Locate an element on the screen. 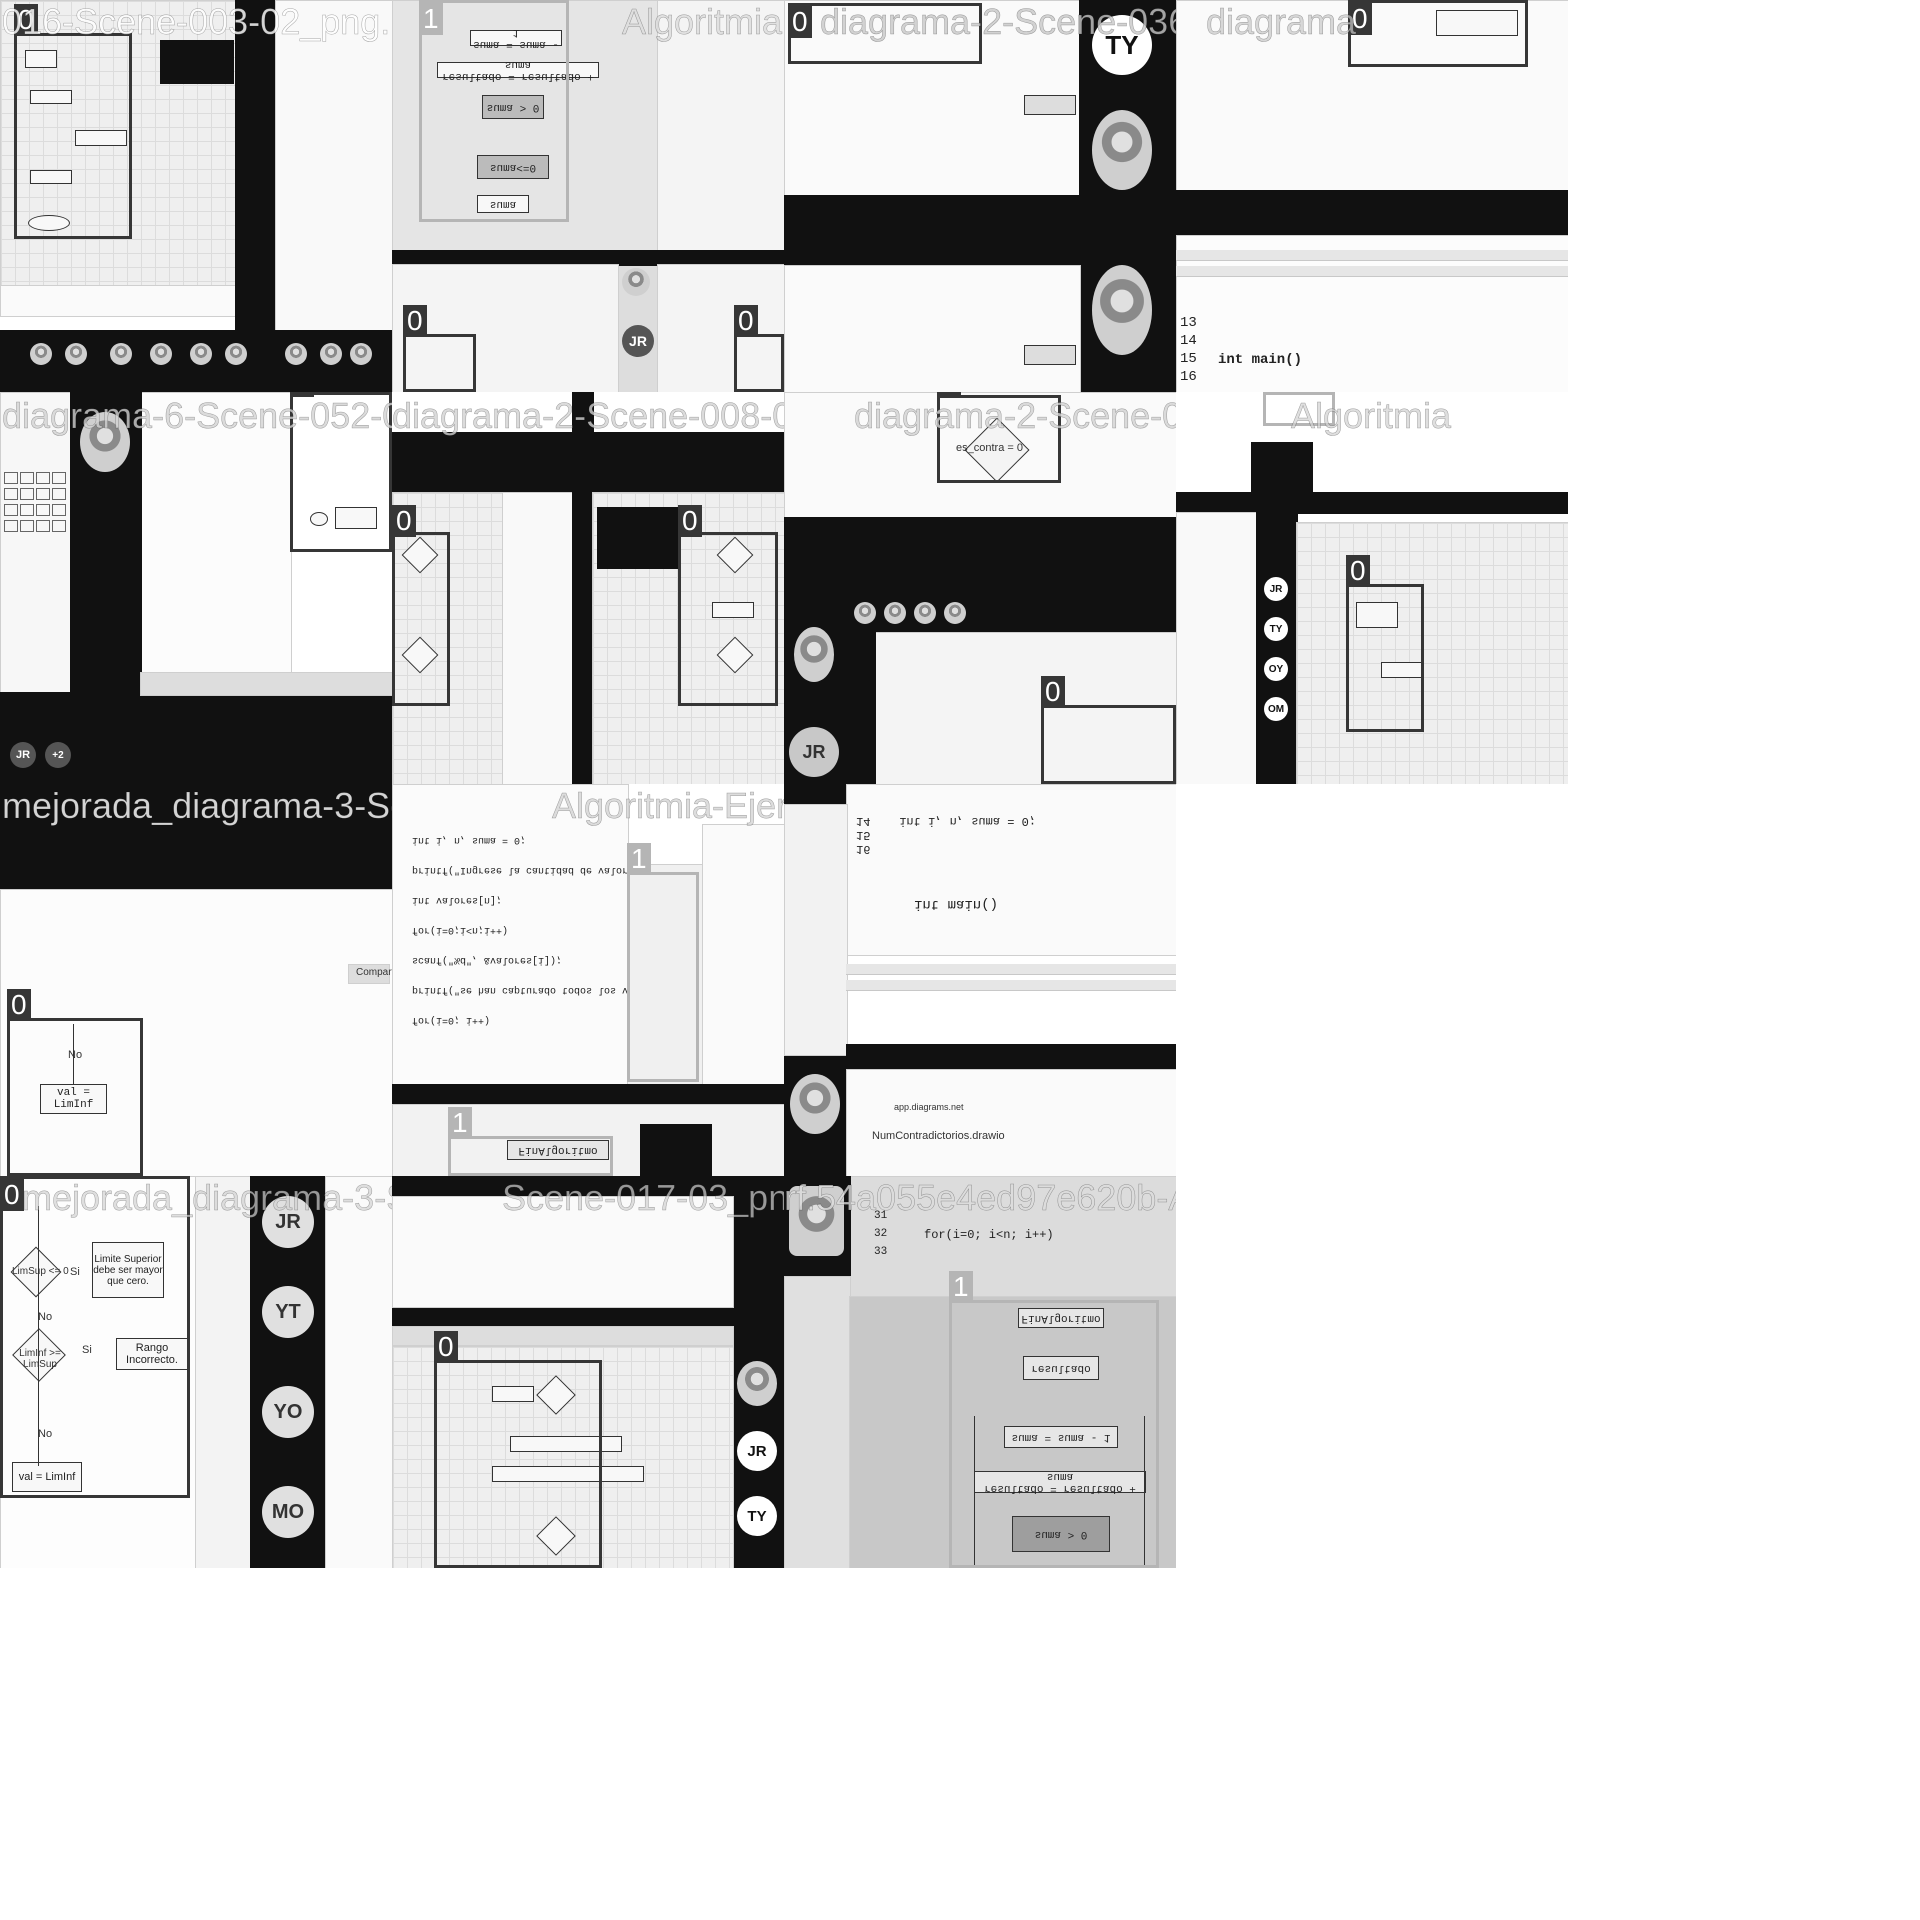 Image resolution: width=1920 pixels, height=1920 pixels. document-title: NumContradictorios.drawio is located at coordinates (938, 1136).